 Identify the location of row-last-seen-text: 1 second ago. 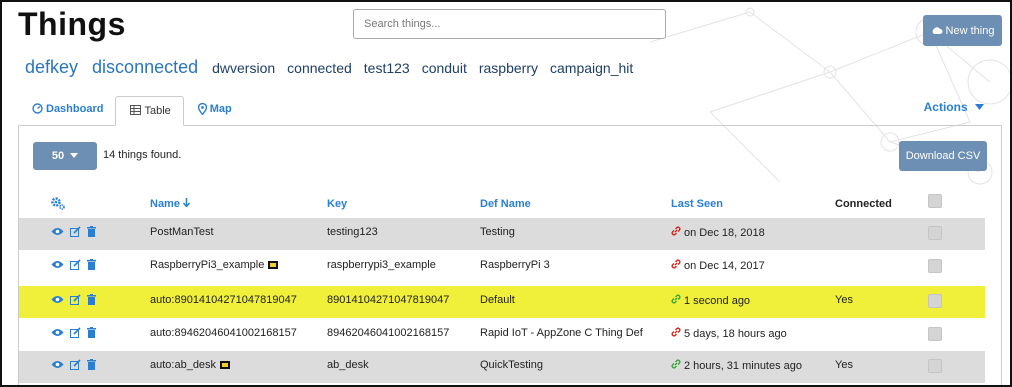
(717, 301).